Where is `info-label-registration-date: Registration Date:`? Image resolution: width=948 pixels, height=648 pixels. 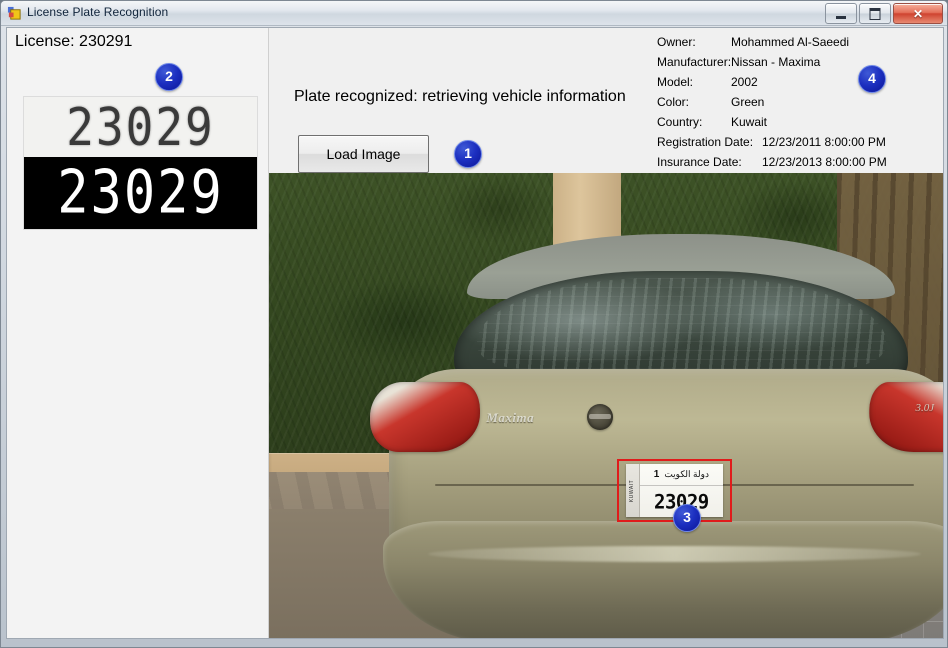 info-label-registration-date: Registration Date: is located at coordinates (705, 142).